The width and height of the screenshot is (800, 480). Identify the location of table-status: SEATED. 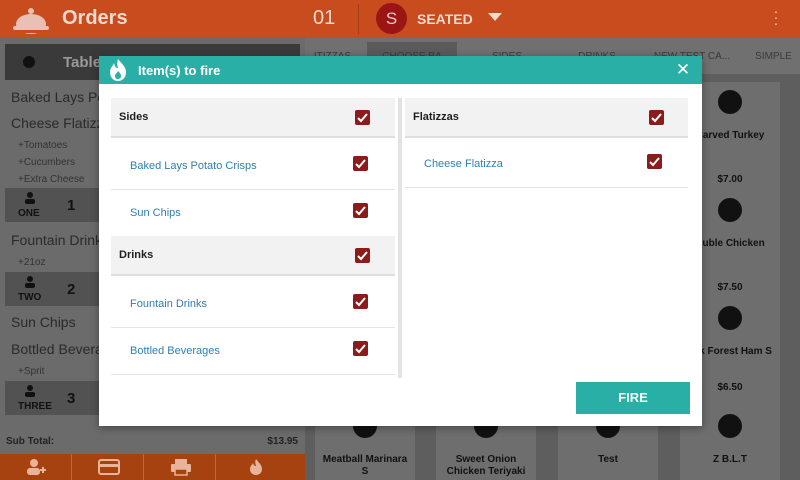
(445, 19).